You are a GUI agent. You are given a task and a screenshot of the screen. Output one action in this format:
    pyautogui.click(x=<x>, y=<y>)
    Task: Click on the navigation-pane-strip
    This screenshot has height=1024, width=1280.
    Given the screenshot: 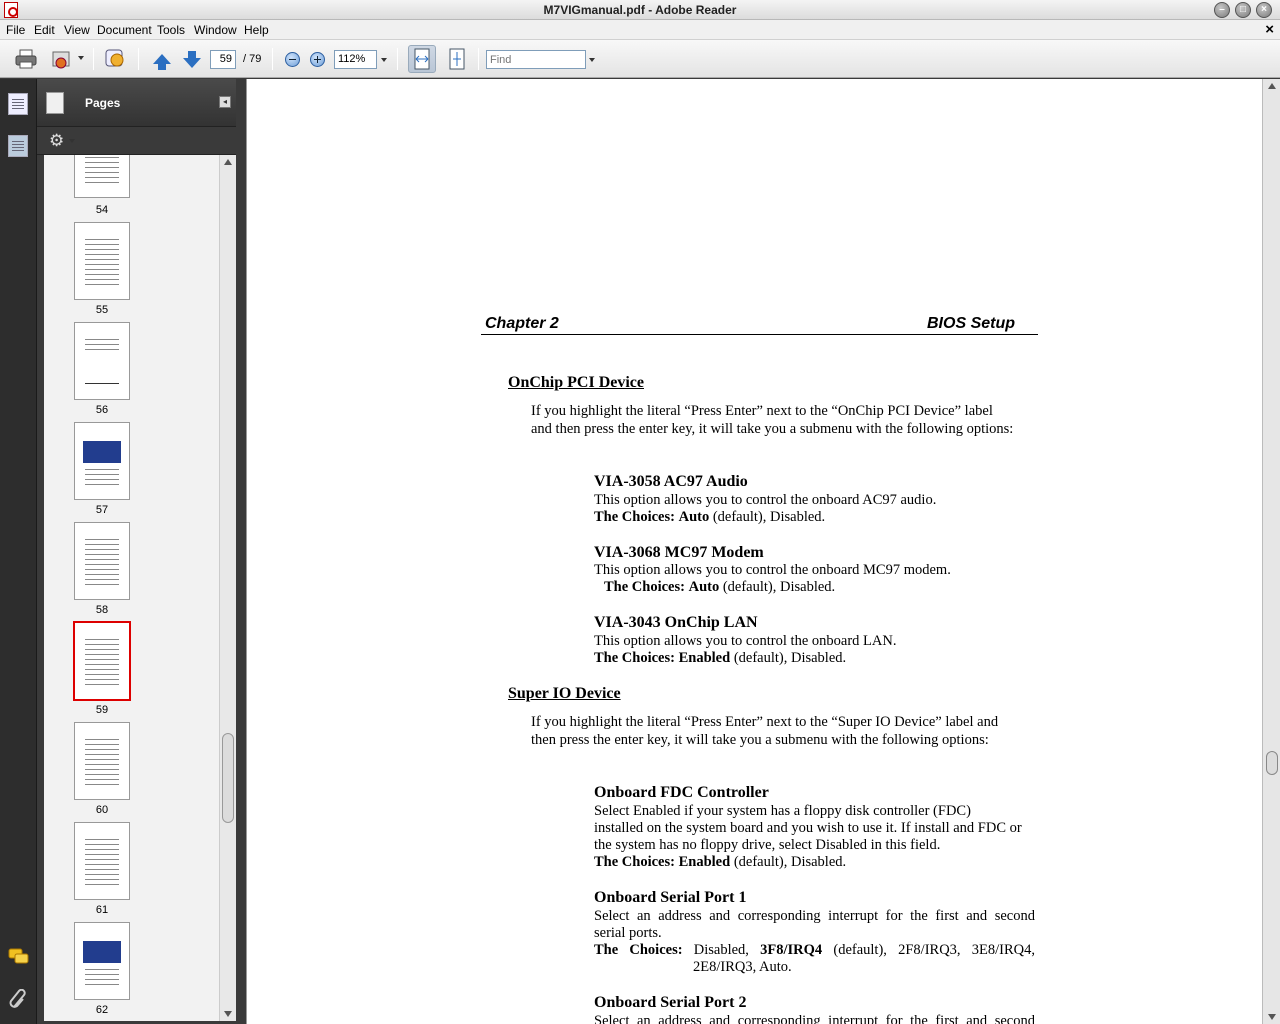 What is the action you would take?
    pyautogui.click(x=18, y=551)
    